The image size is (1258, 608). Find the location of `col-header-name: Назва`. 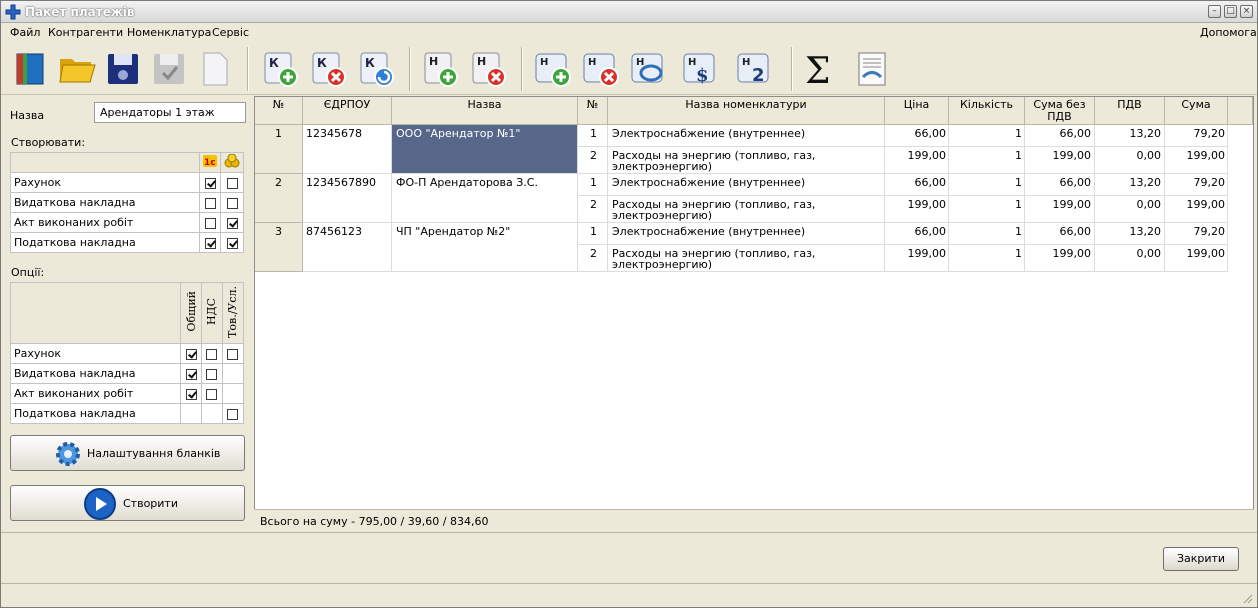

col-header-name: Назва is located at coordinates (485, 111).